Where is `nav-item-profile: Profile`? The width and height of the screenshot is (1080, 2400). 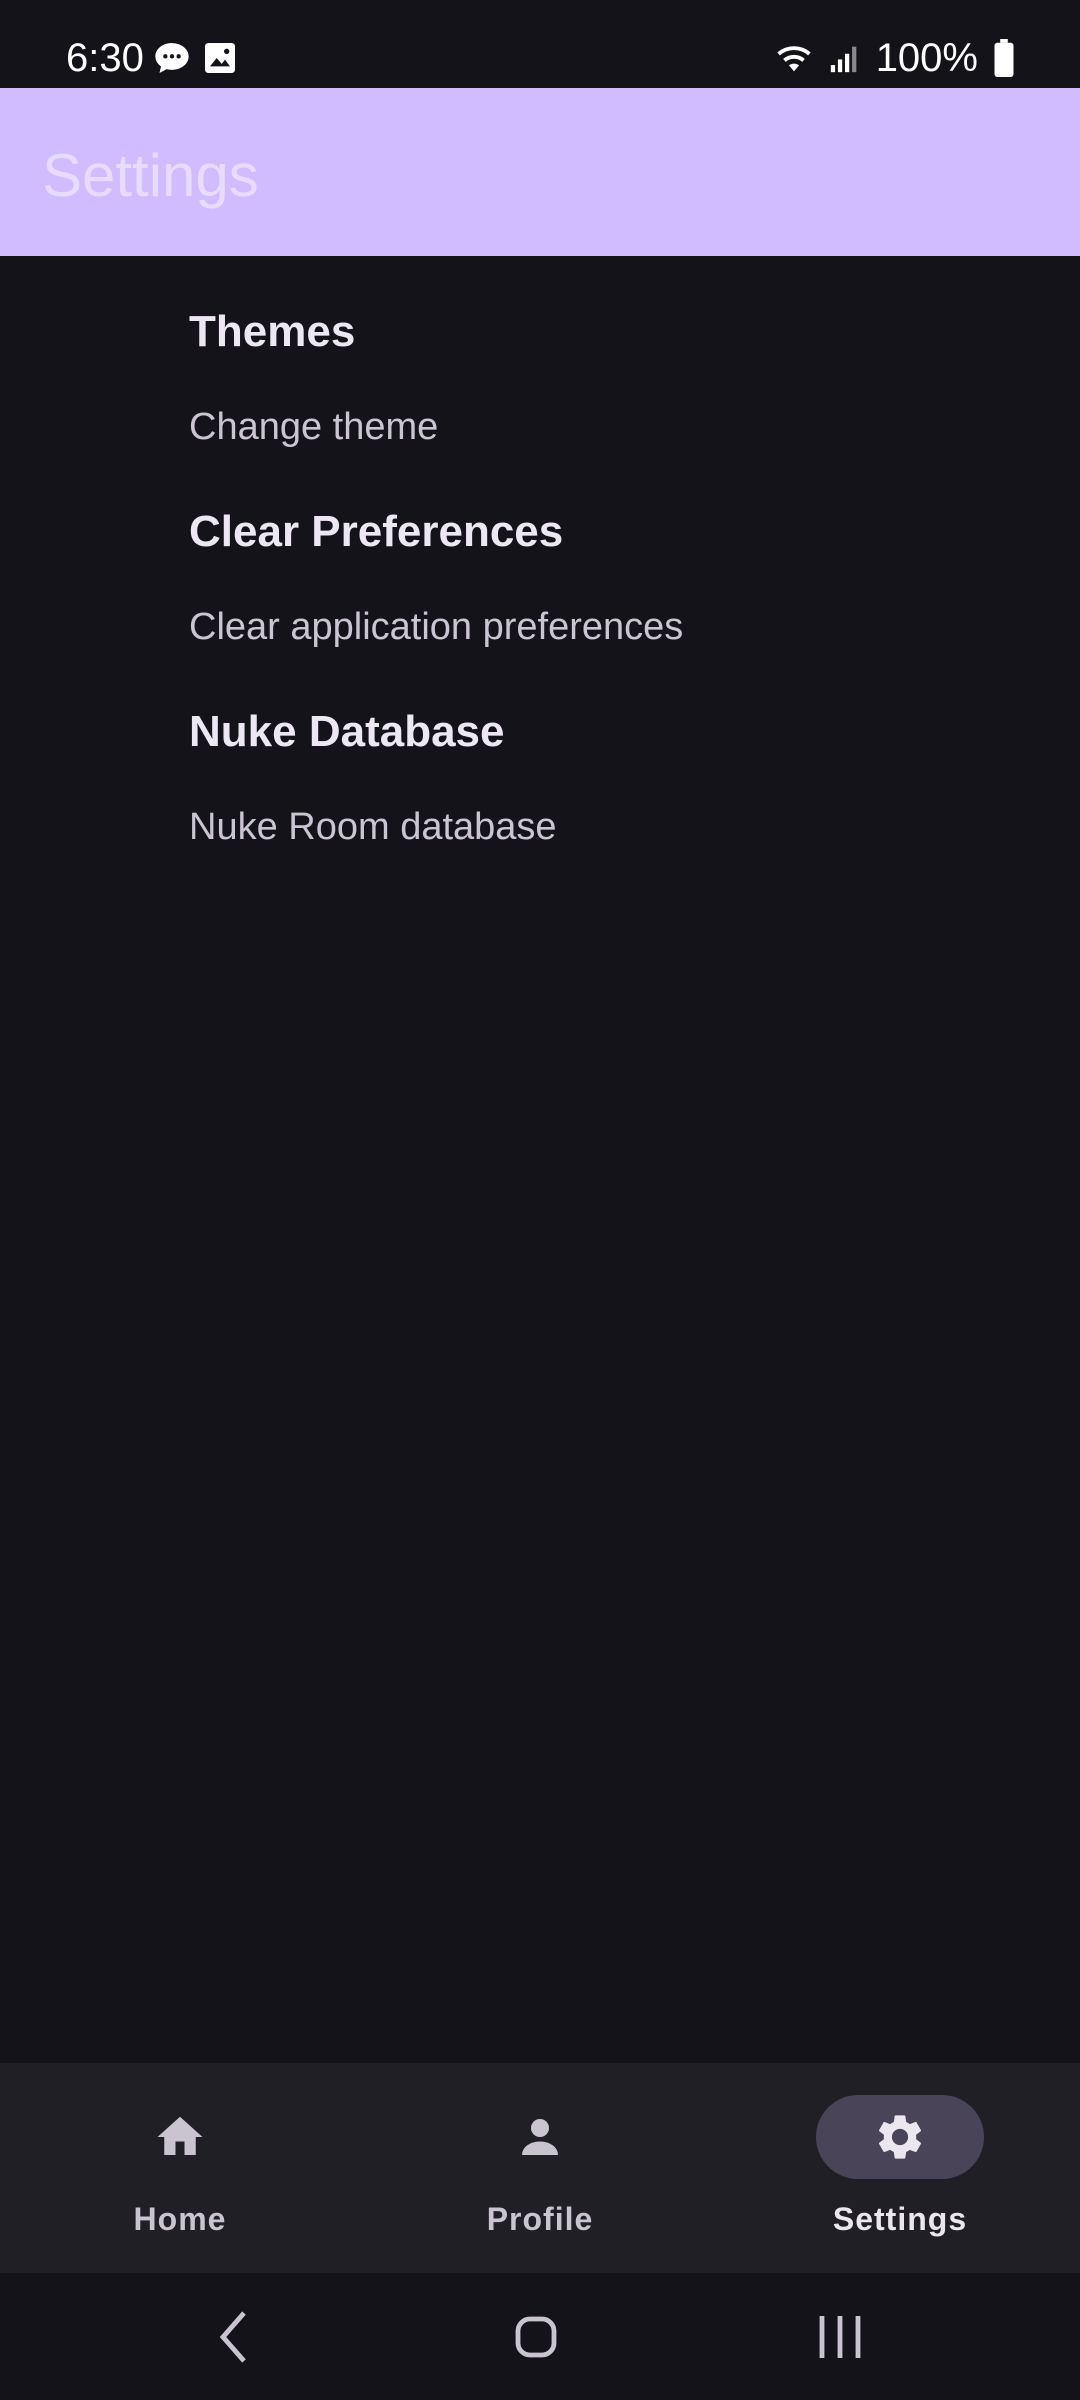 nav-item-profile: Profile is located at coordinates (540, 2168).